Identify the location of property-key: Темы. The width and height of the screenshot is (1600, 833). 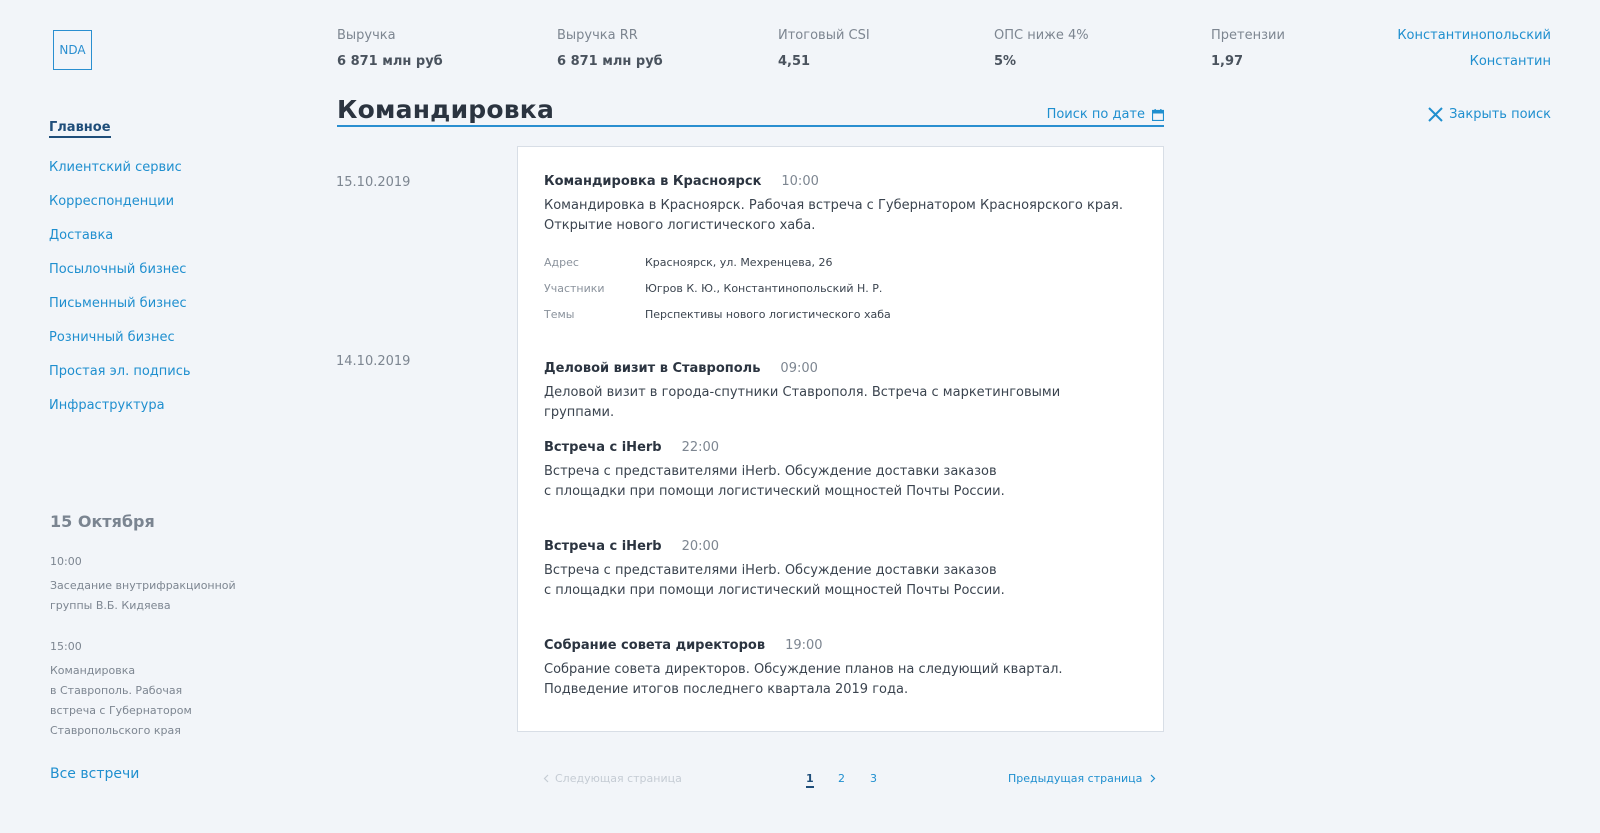
(559, 314).